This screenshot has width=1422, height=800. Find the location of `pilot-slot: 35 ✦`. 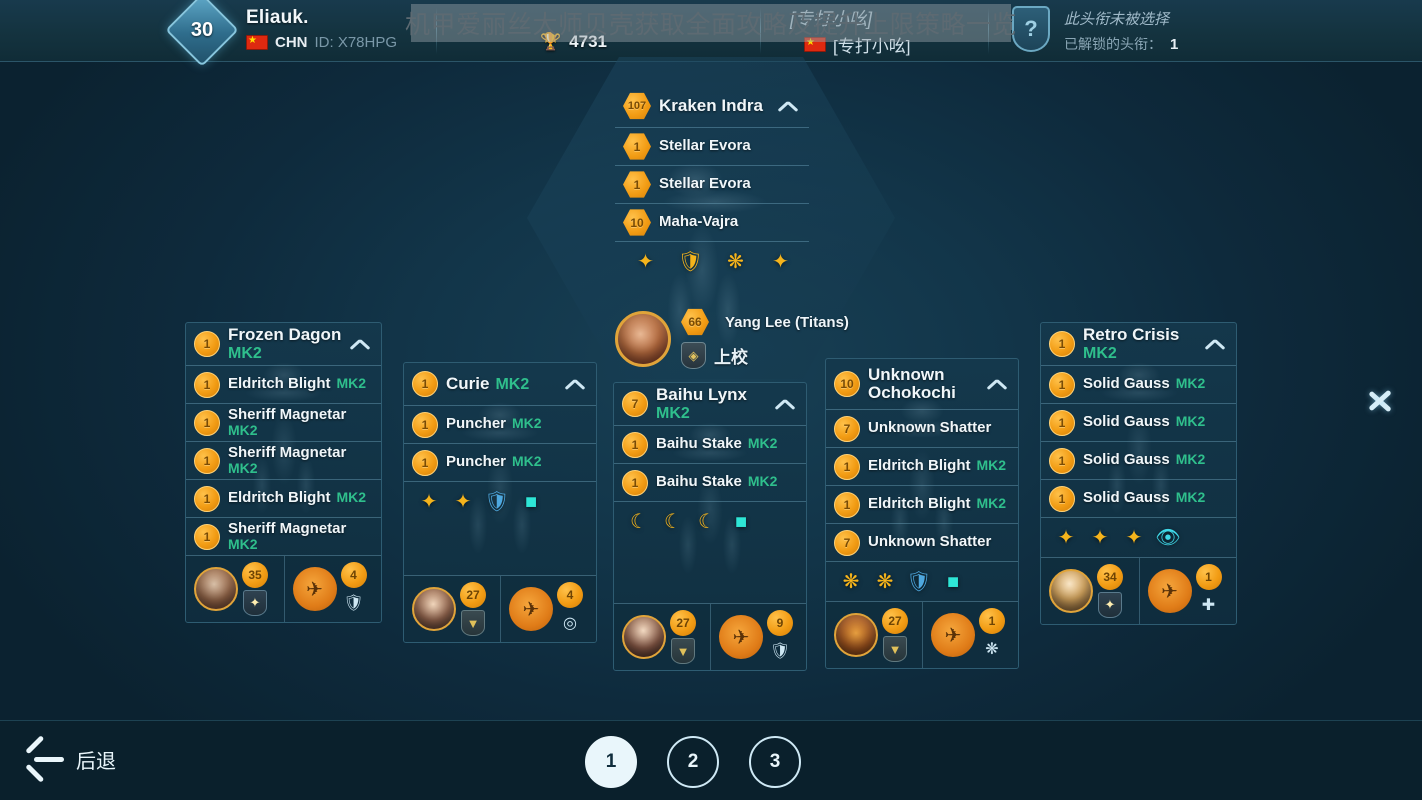

pilot-slot: 35 ✦ is located at coordinates (235, 589).